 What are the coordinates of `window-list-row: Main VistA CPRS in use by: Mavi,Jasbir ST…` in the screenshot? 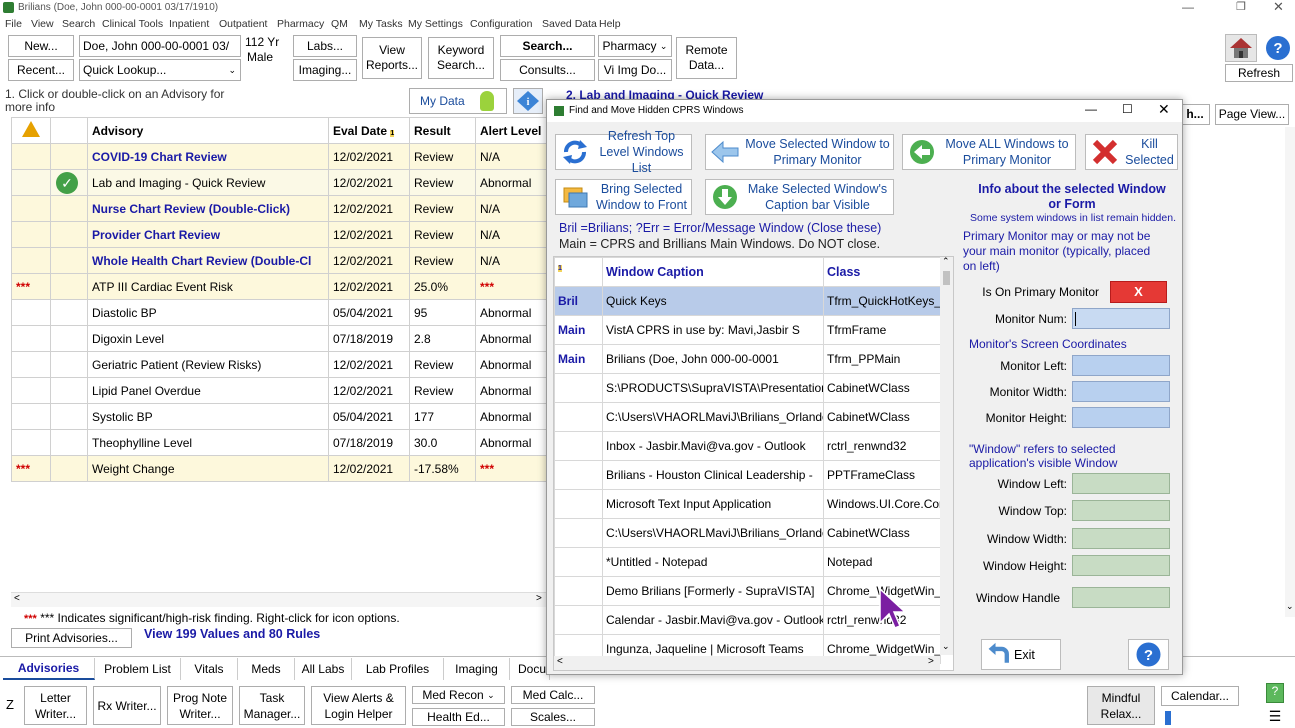 It's located at (747, 330).